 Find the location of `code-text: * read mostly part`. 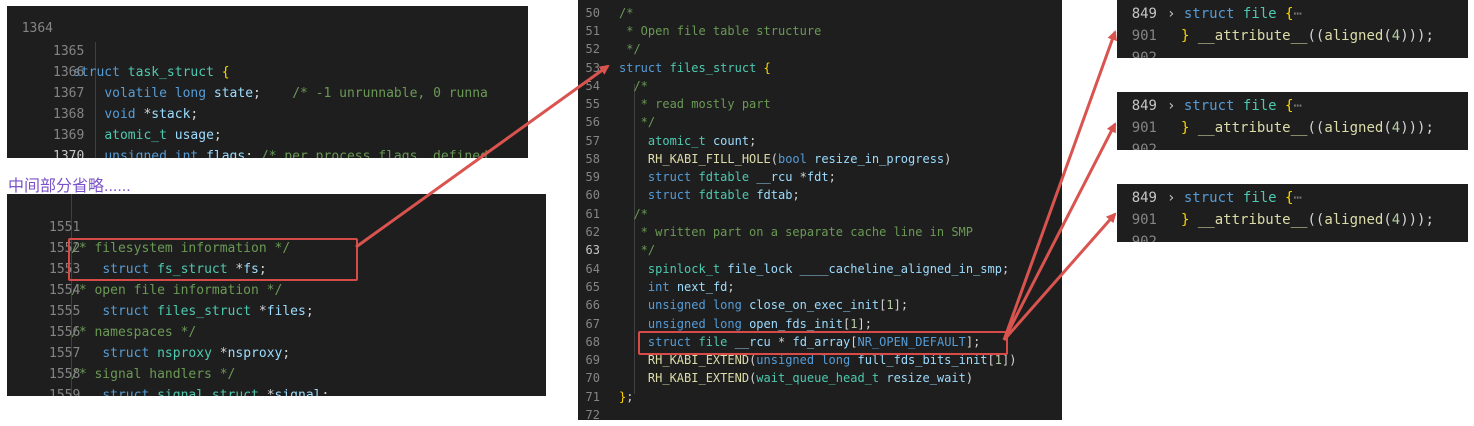

code-text: * read mostly part is located at coordinates (695, 104).